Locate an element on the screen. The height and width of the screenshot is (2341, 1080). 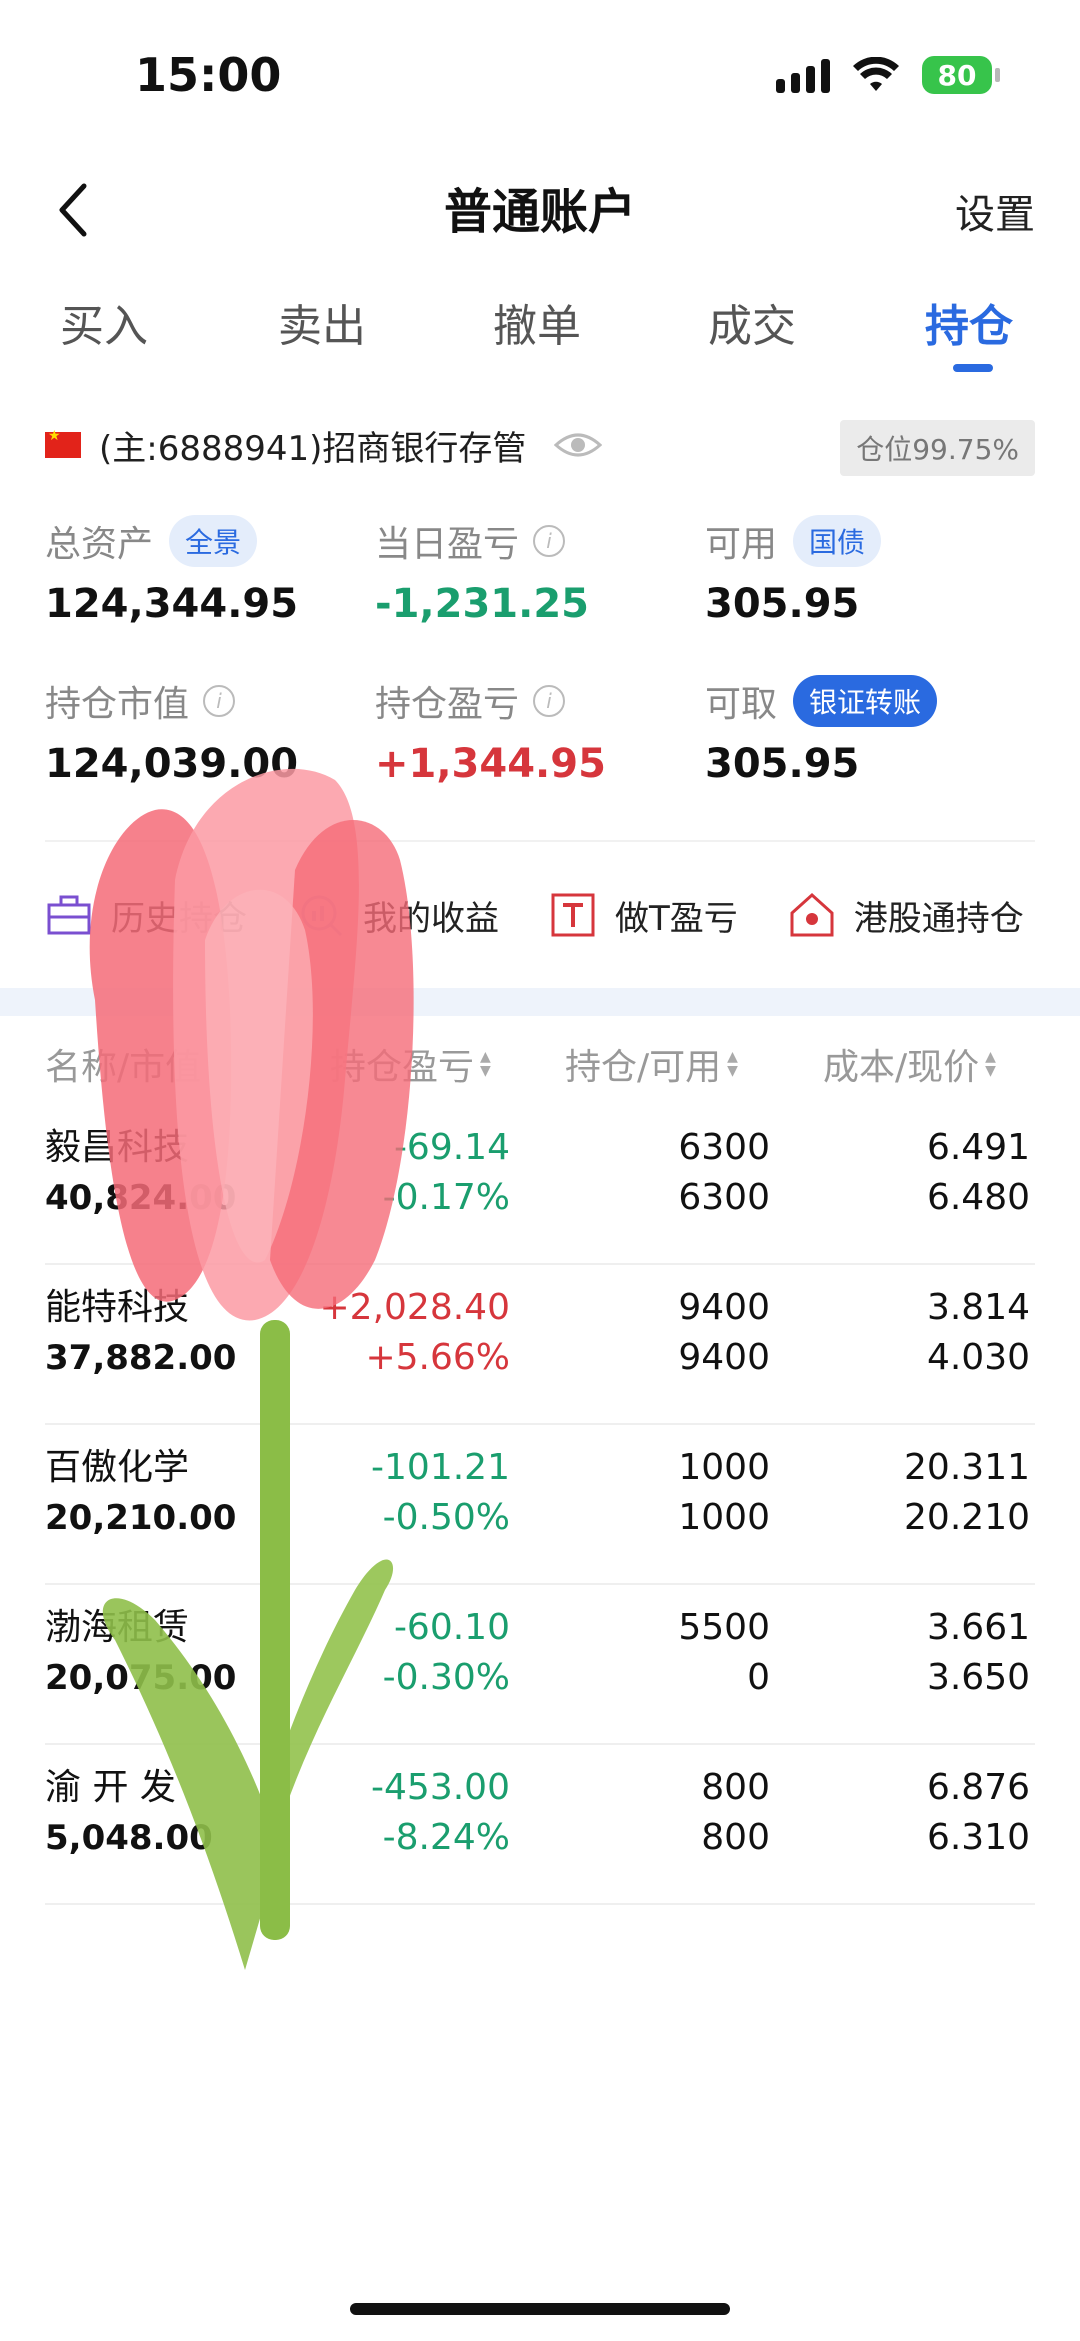
stock-name: 渝 开 发 is located at coordinates (110, 1787).